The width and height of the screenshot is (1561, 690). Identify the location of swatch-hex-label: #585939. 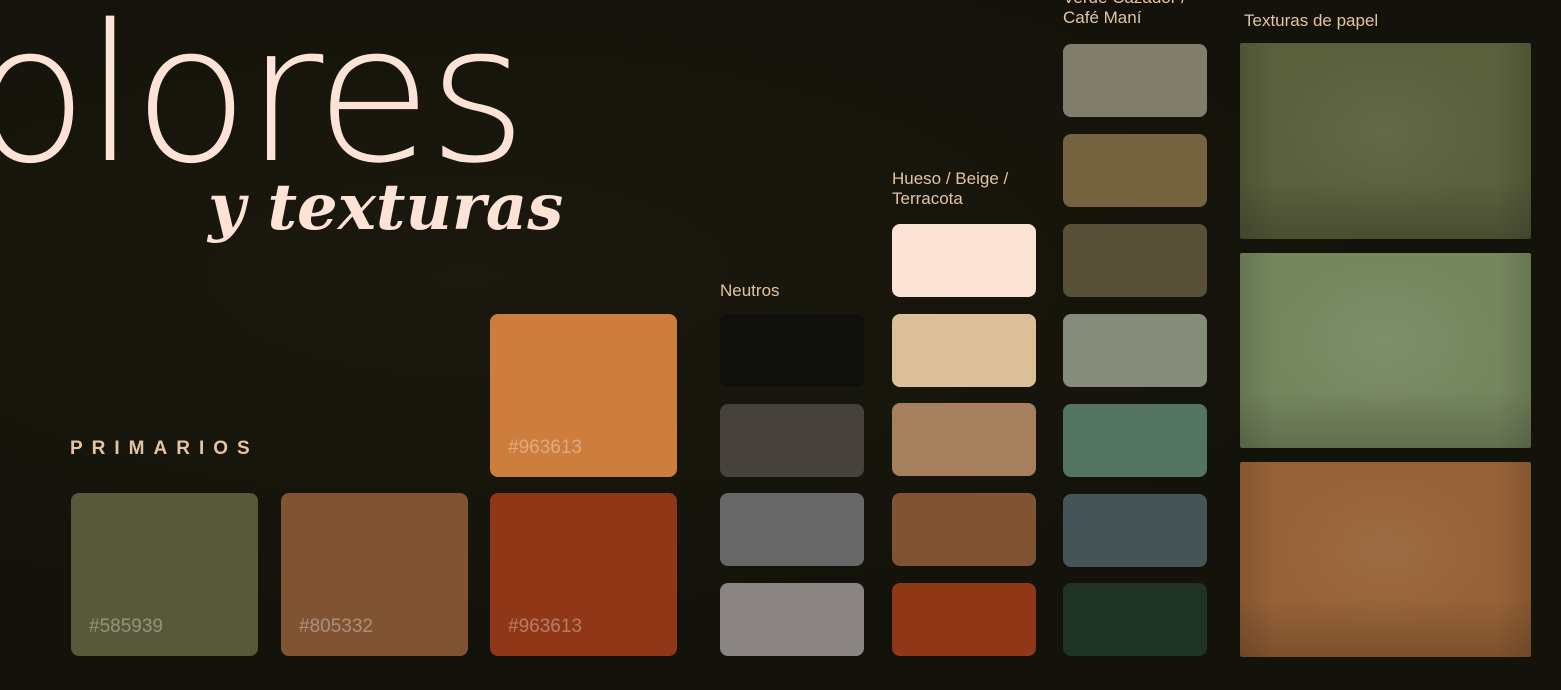
(126, 626).